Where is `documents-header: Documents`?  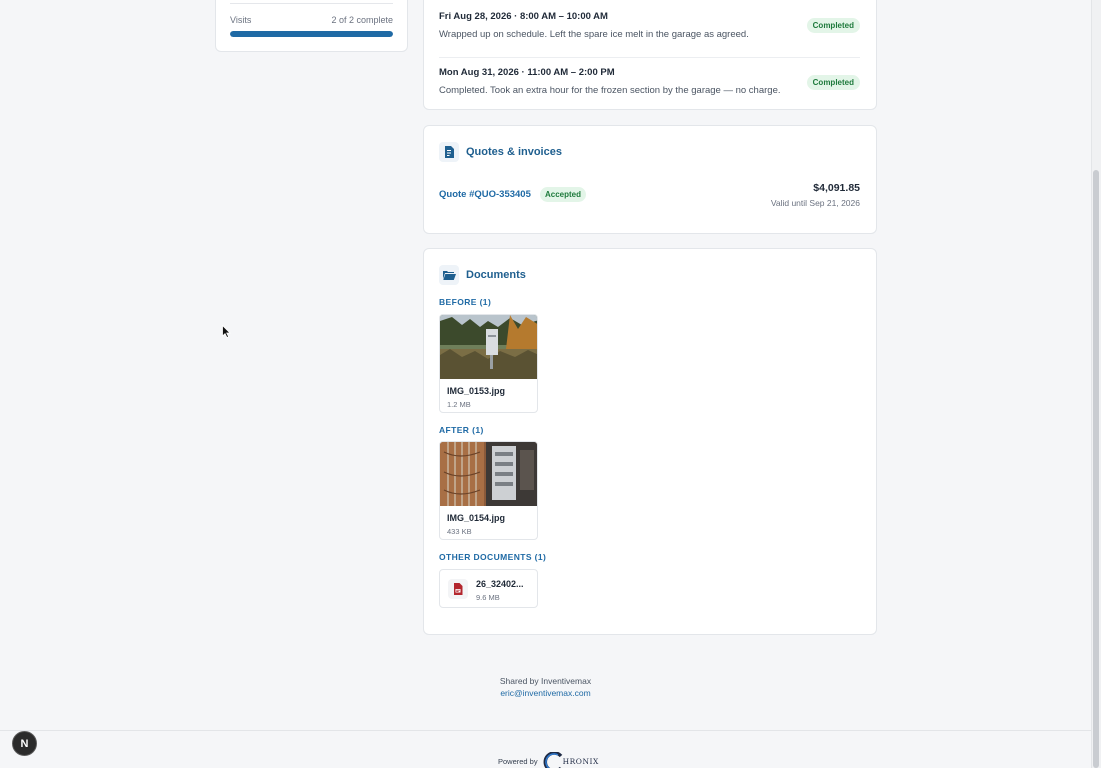
documents-header: Documents is located at coordinates (482, 275).